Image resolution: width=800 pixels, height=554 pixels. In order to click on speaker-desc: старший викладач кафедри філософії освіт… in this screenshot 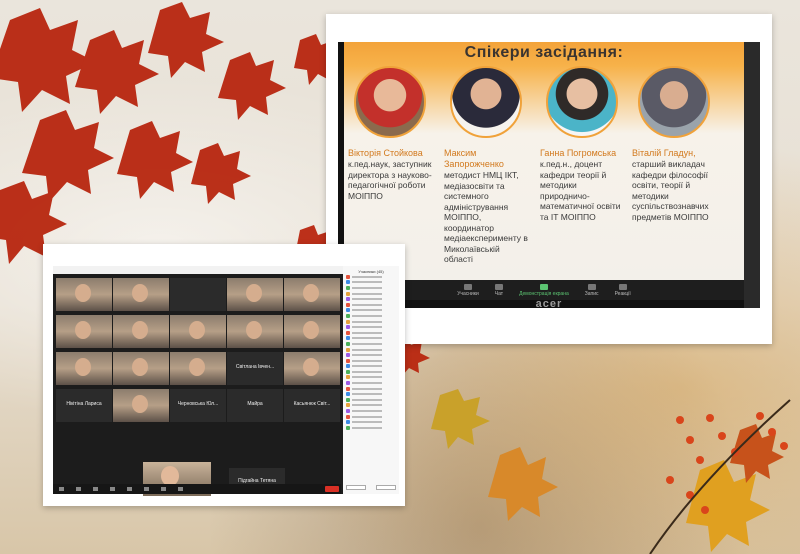, I will do `click(670, 190)`.